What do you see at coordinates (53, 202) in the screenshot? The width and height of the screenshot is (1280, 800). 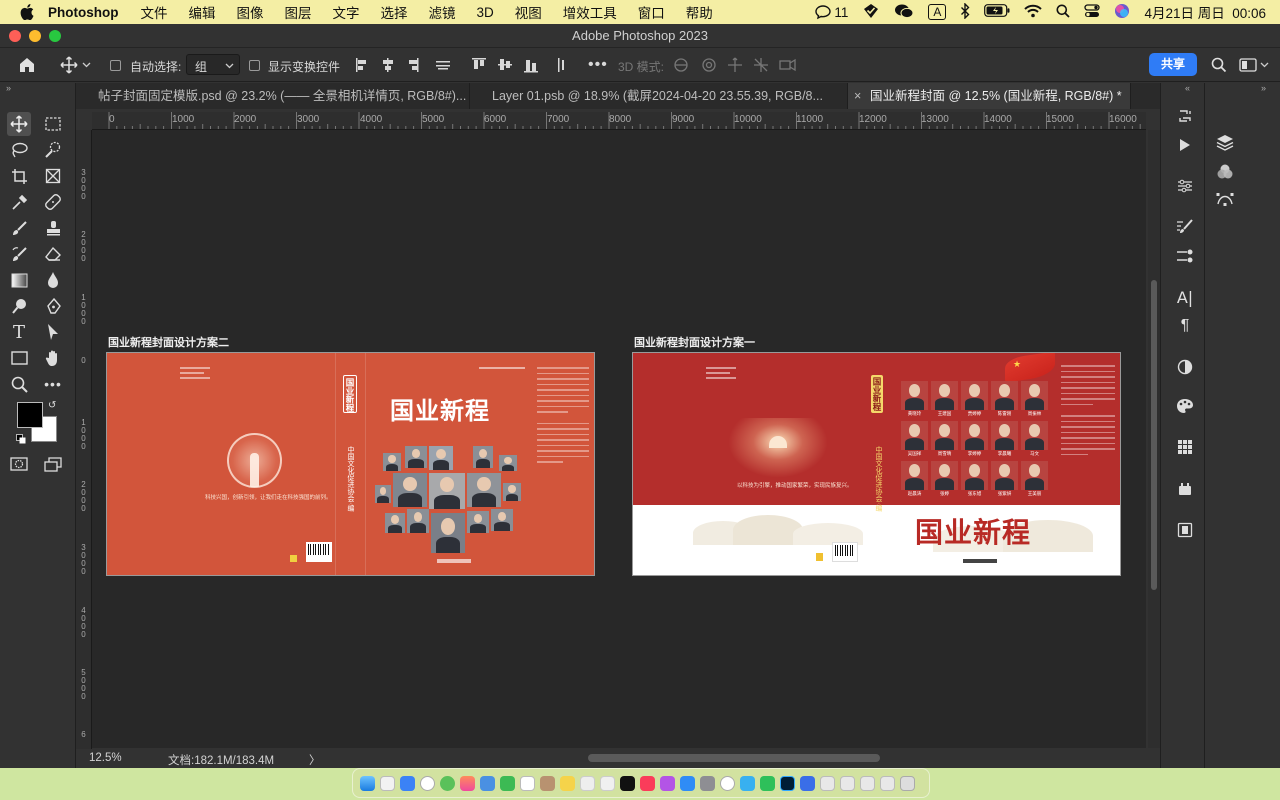 I see `healing-brush-tool-icon` at bounding box center [53, 202].